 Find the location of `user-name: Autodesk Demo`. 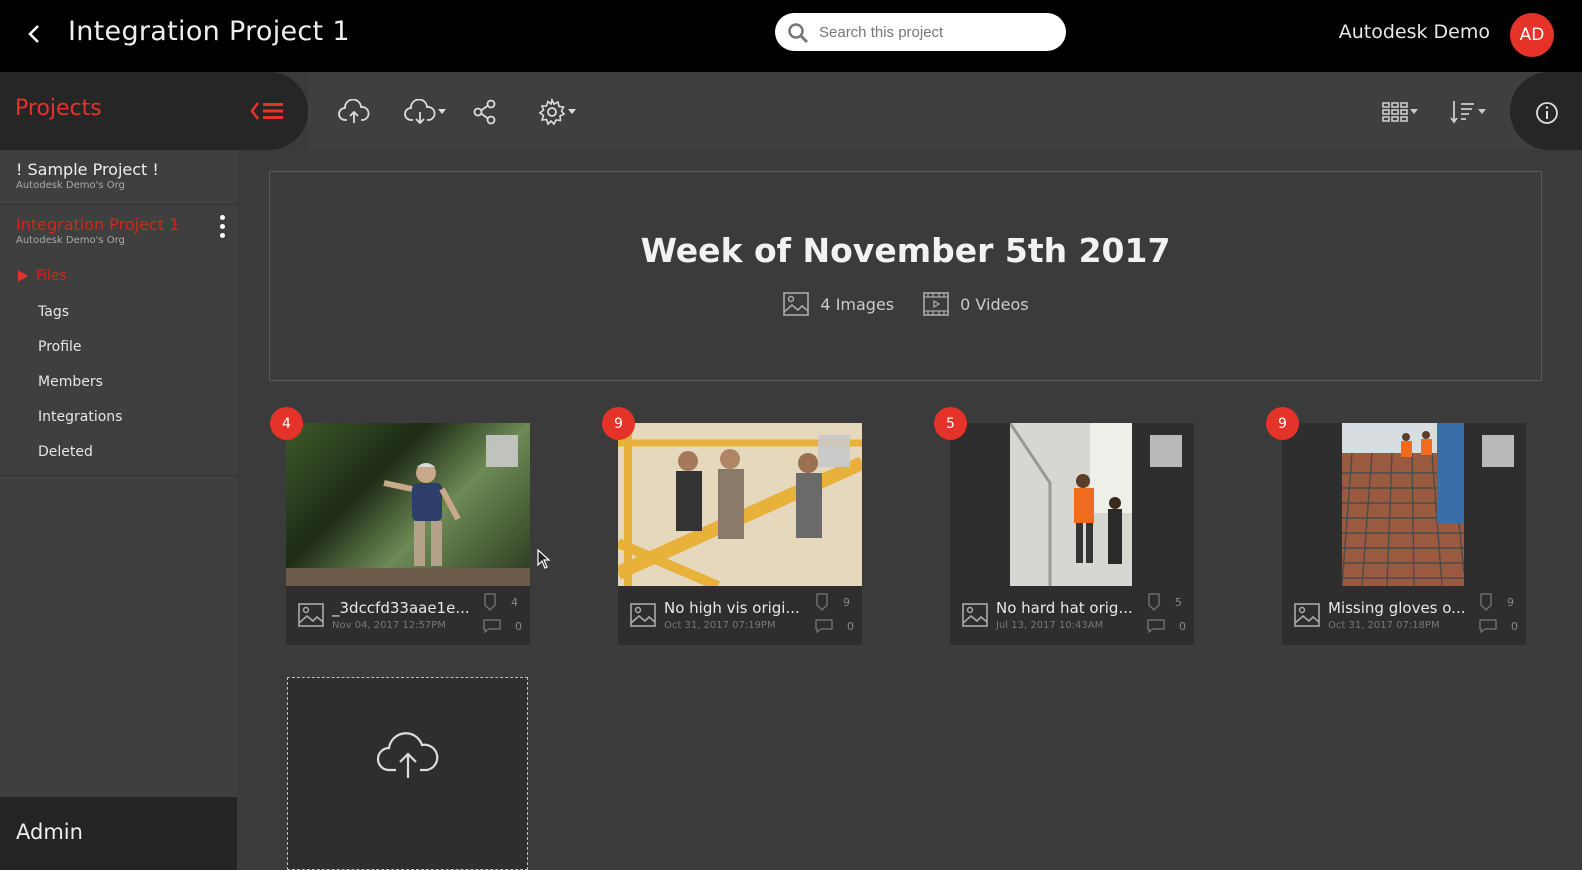

user-name: Autodesk Demo is located at coordinates (1395, 32).